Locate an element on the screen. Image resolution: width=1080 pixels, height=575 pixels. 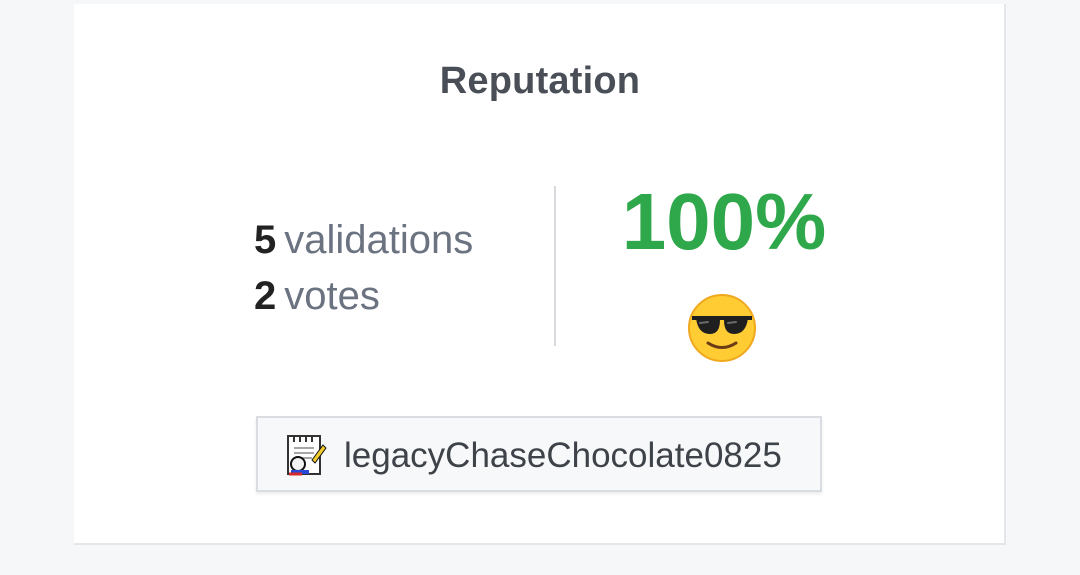
reputation-stats: 5 validations 2 votes is located at coordinates (363, 268).